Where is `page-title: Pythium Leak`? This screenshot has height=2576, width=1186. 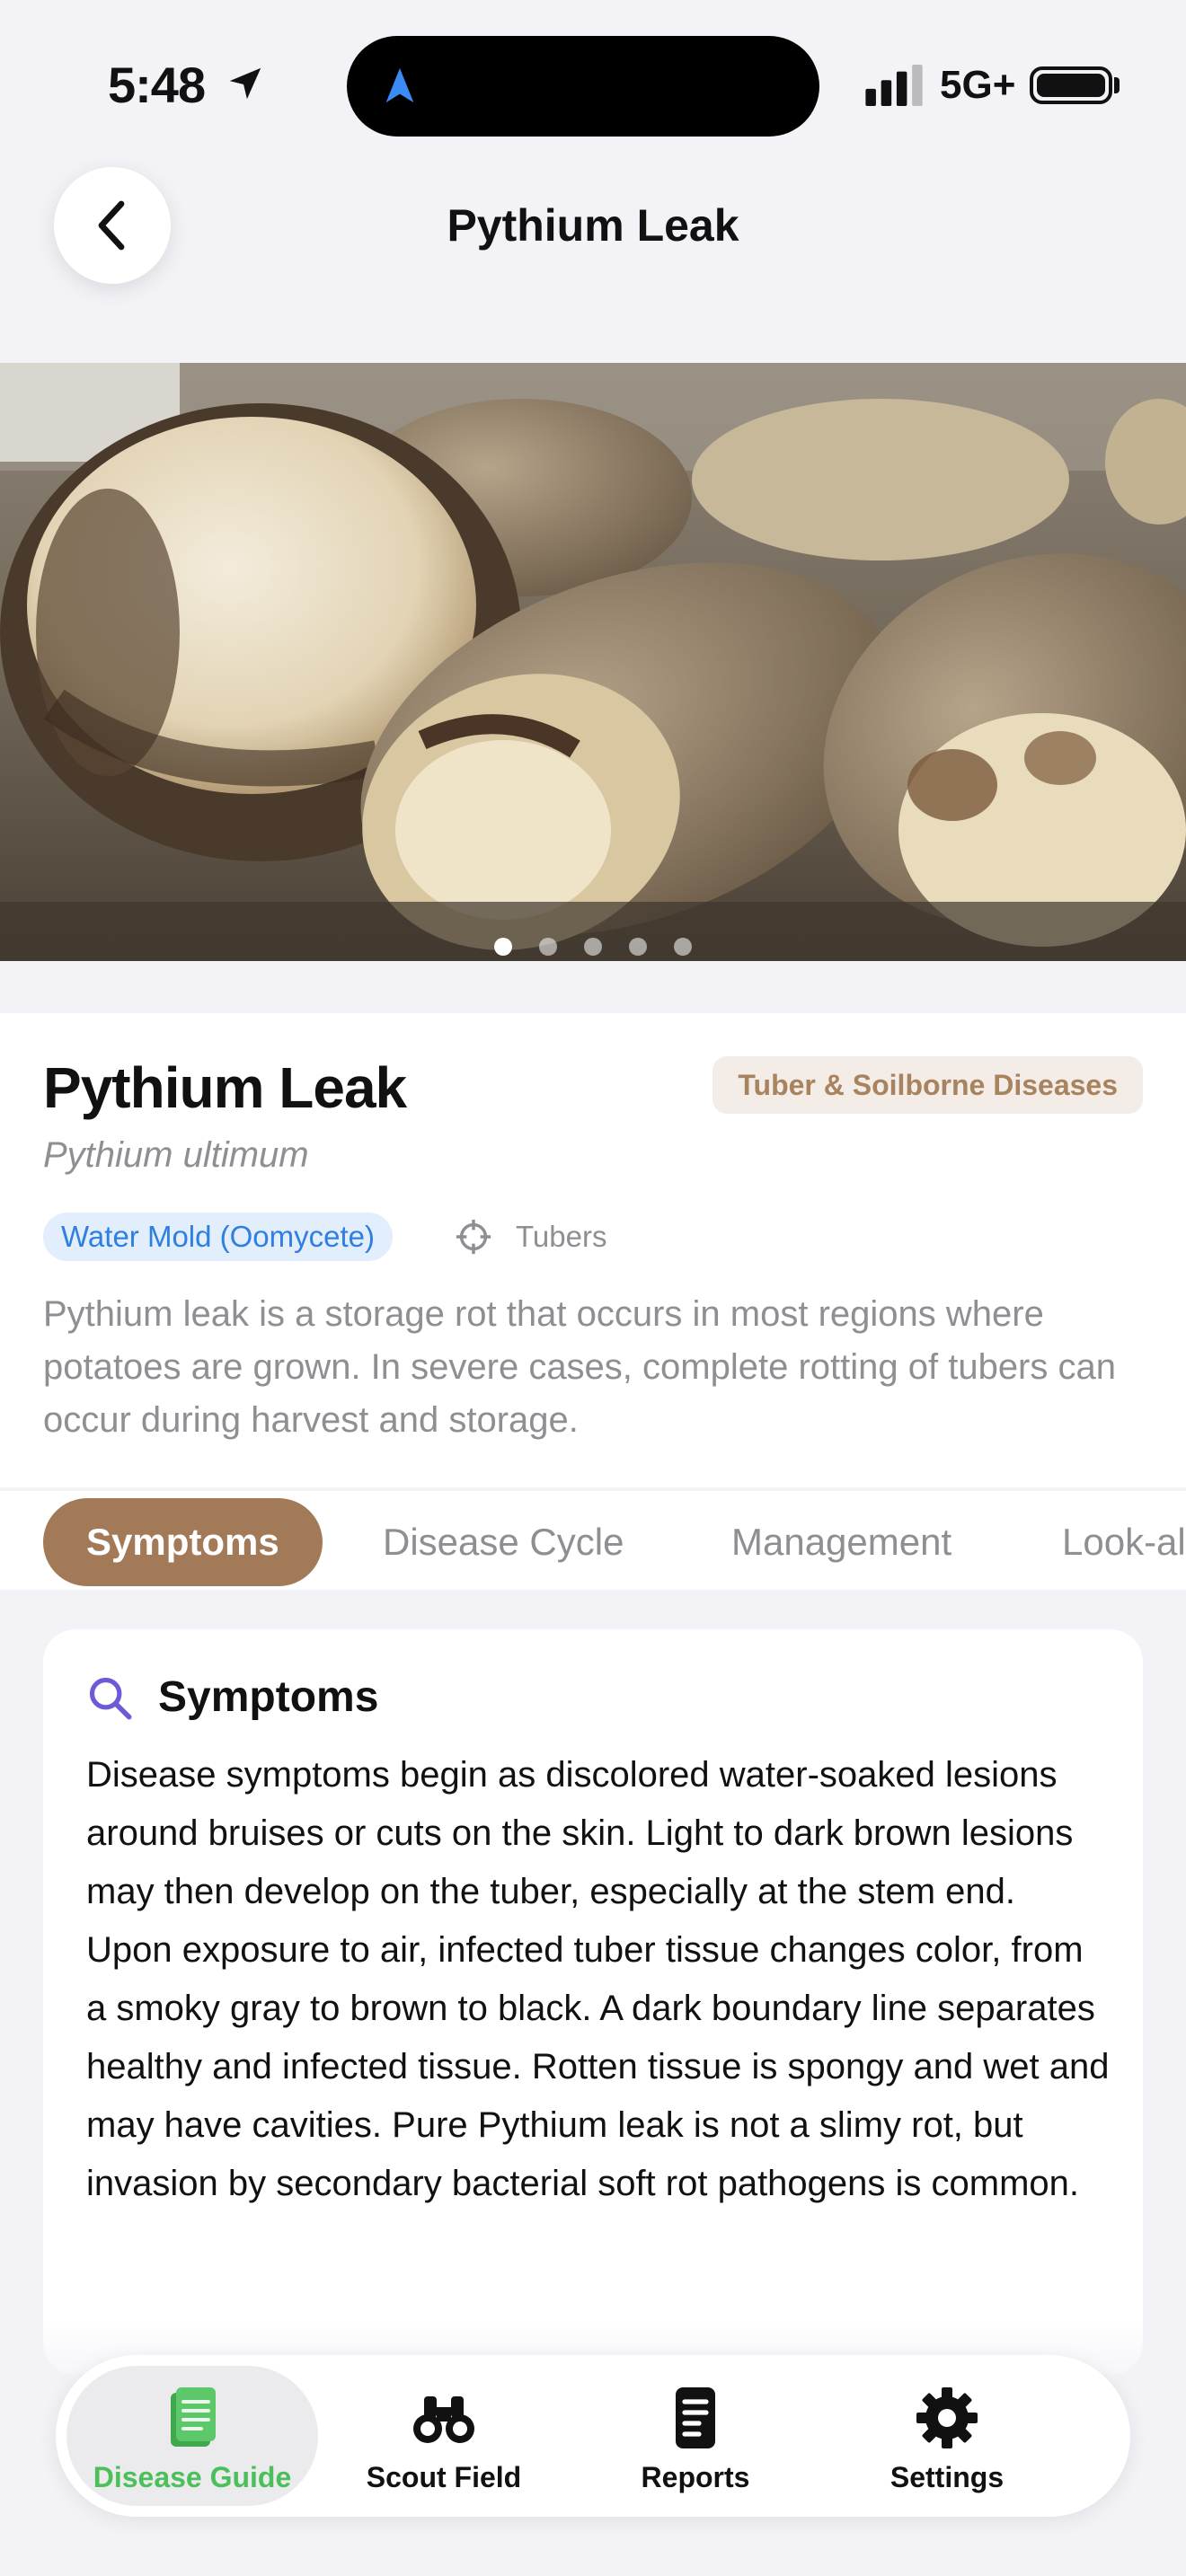 page-title: Pythium Leak is located at coordinates (593, 225).